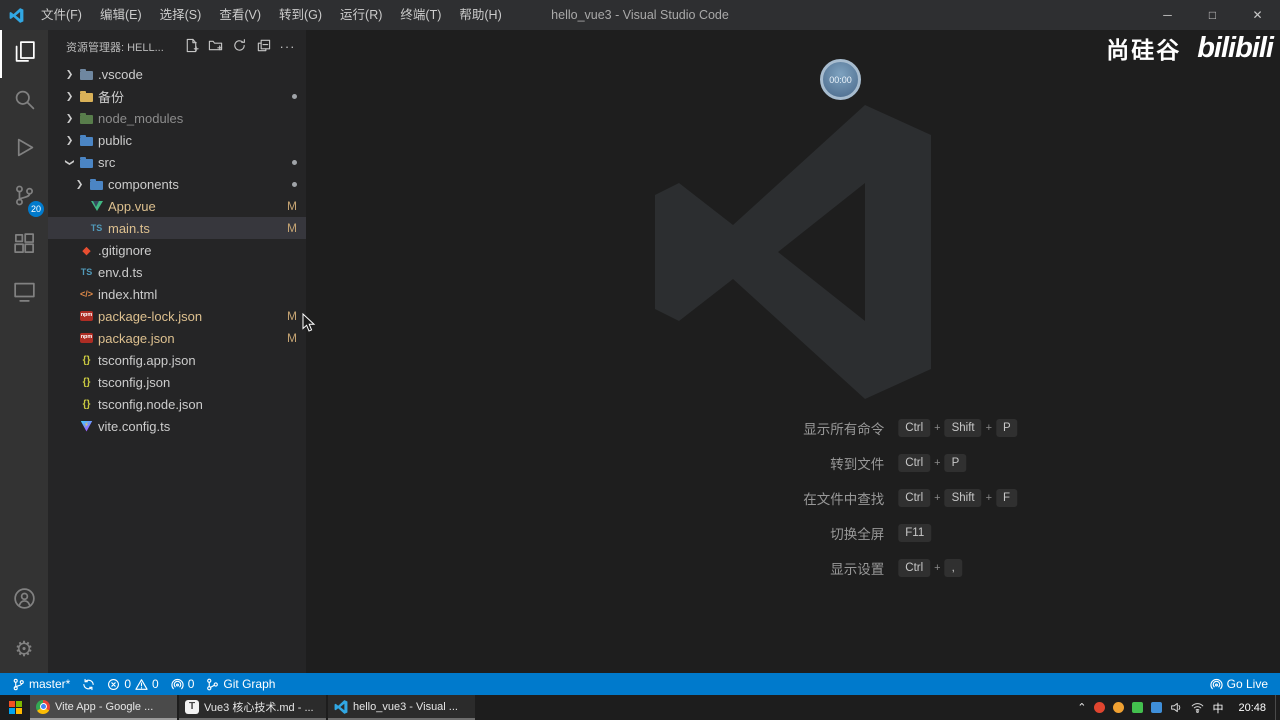  What do you see at coordinates (191, 46) in the screenshot?
I see `new-file-button` at bounding box center [191, 46].